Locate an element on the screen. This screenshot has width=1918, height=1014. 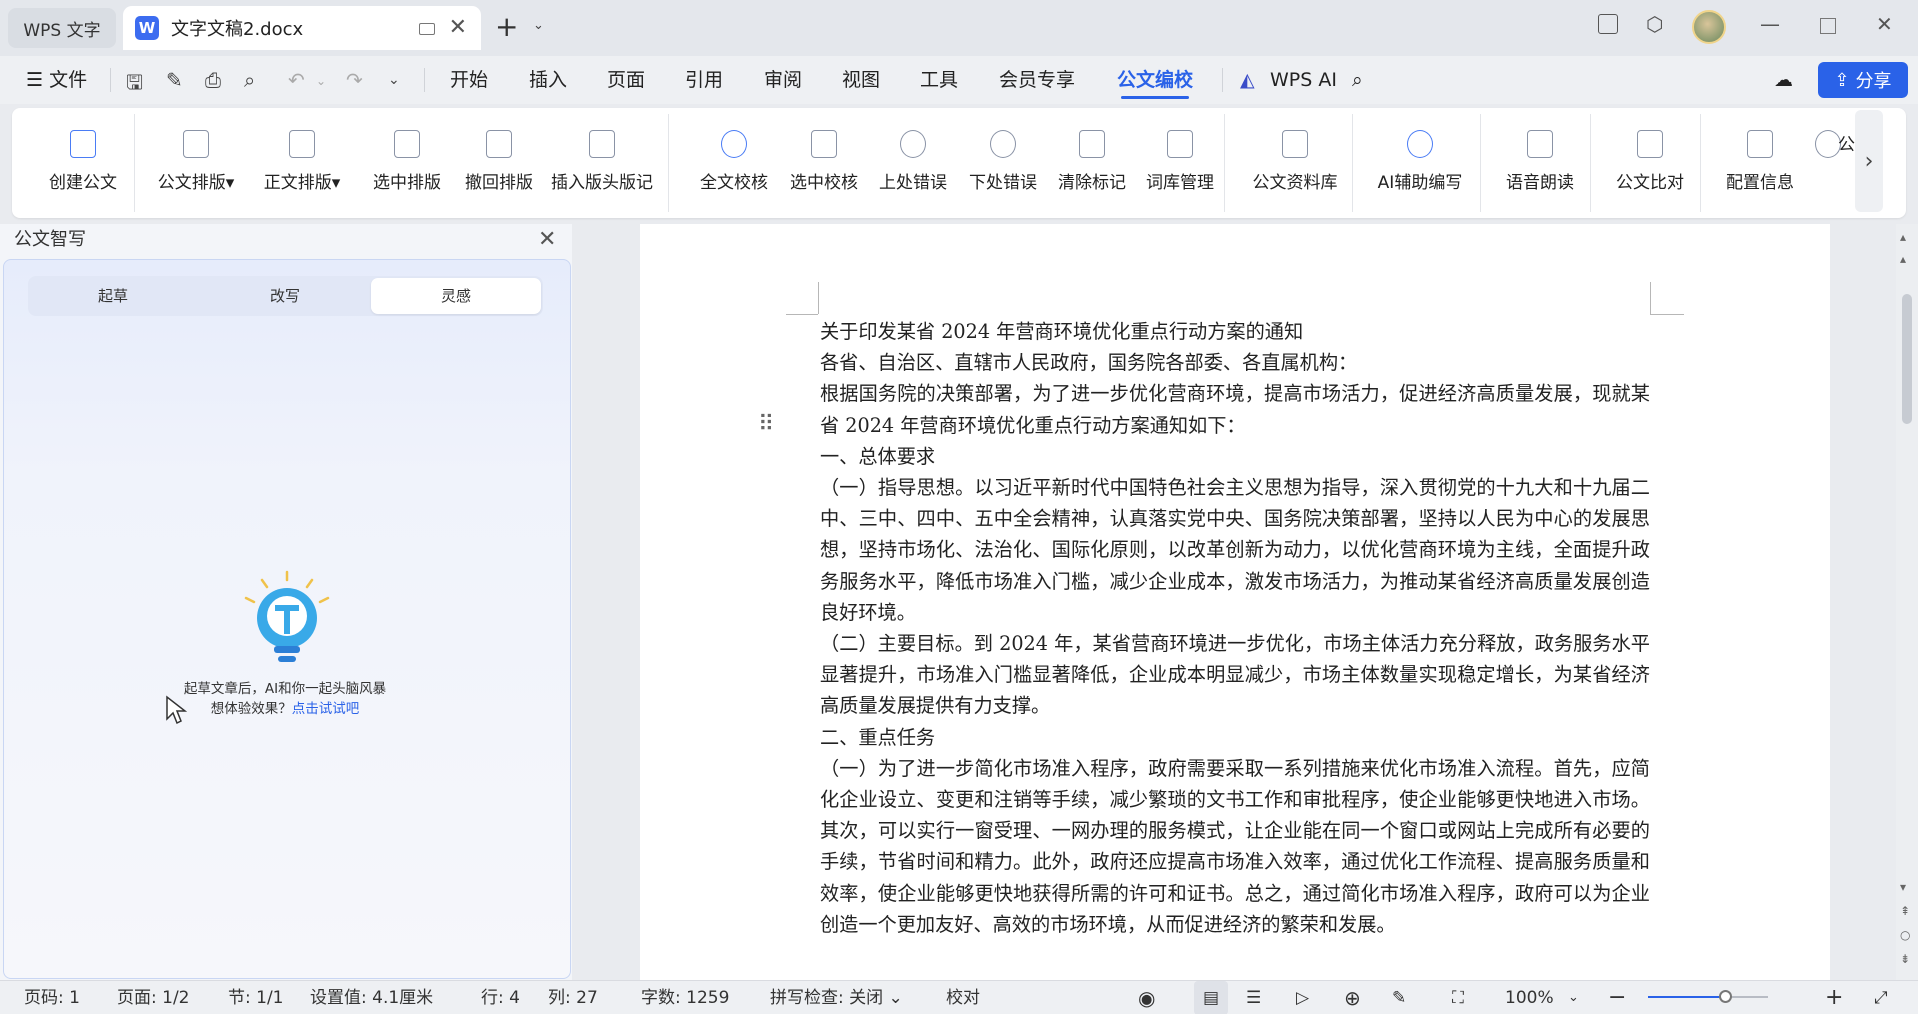
fullscreen-icon: ⤢ is located at coordinates (1881, 997).